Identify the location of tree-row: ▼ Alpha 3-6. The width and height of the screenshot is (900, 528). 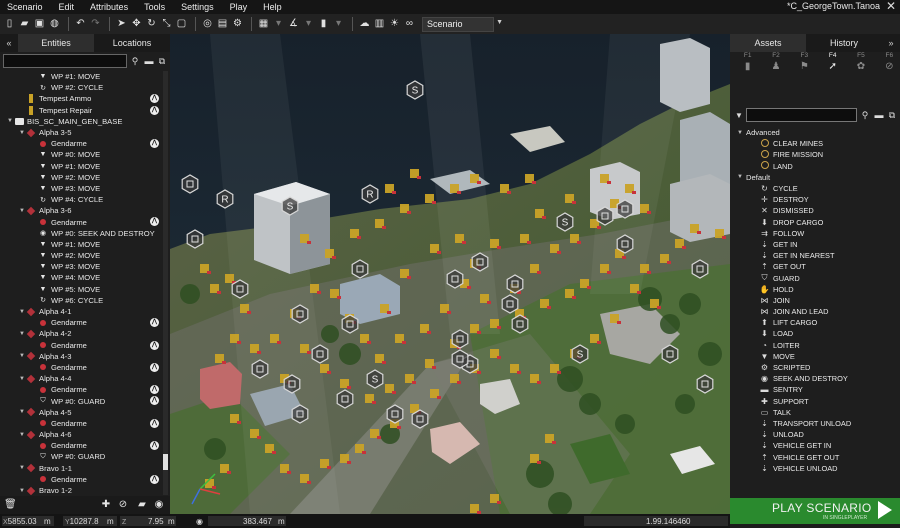
(81, 210).